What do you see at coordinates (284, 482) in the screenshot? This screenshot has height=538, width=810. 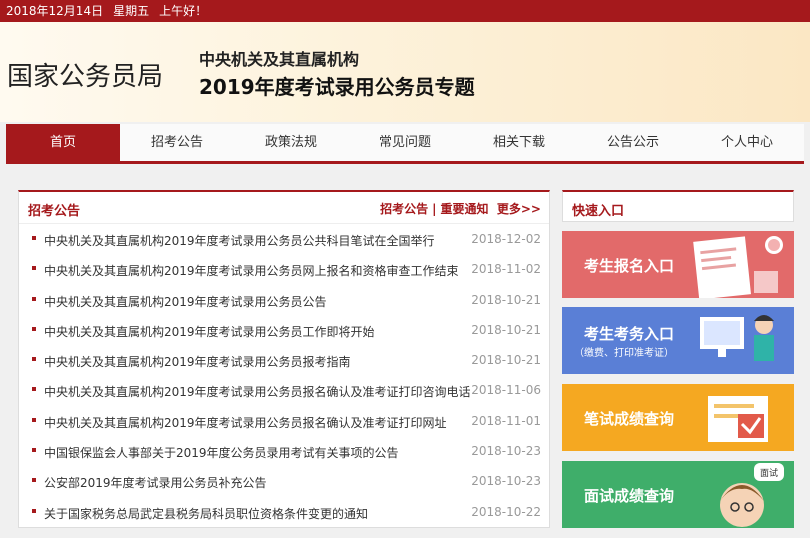 I see `list-item: 公安部2019年度考试录用公务员补充公告 2018-10-23` at bounding box center [284, 482].